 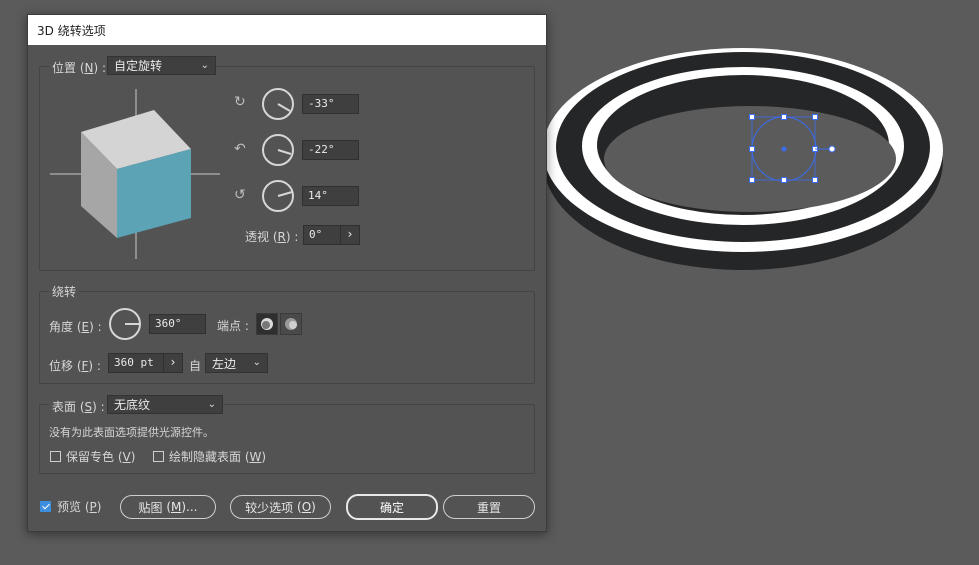 I want to click on position-select-value: 自定旋转, so click(x=138, y=66).